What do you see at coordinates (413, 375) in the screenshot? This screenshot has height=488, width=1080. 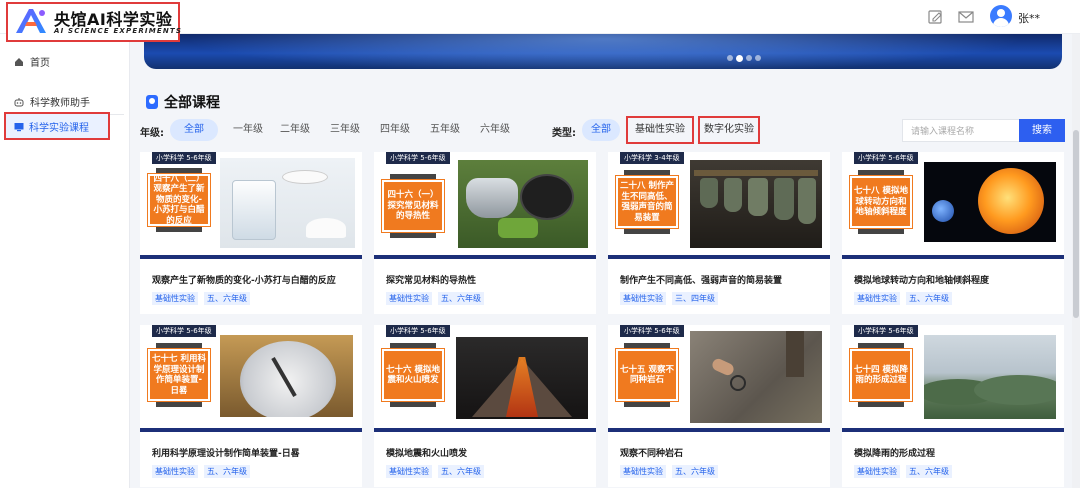 I see `course-number-badge: 七十六 模拟地震和火山喷发` at bounding box center [413, 375].